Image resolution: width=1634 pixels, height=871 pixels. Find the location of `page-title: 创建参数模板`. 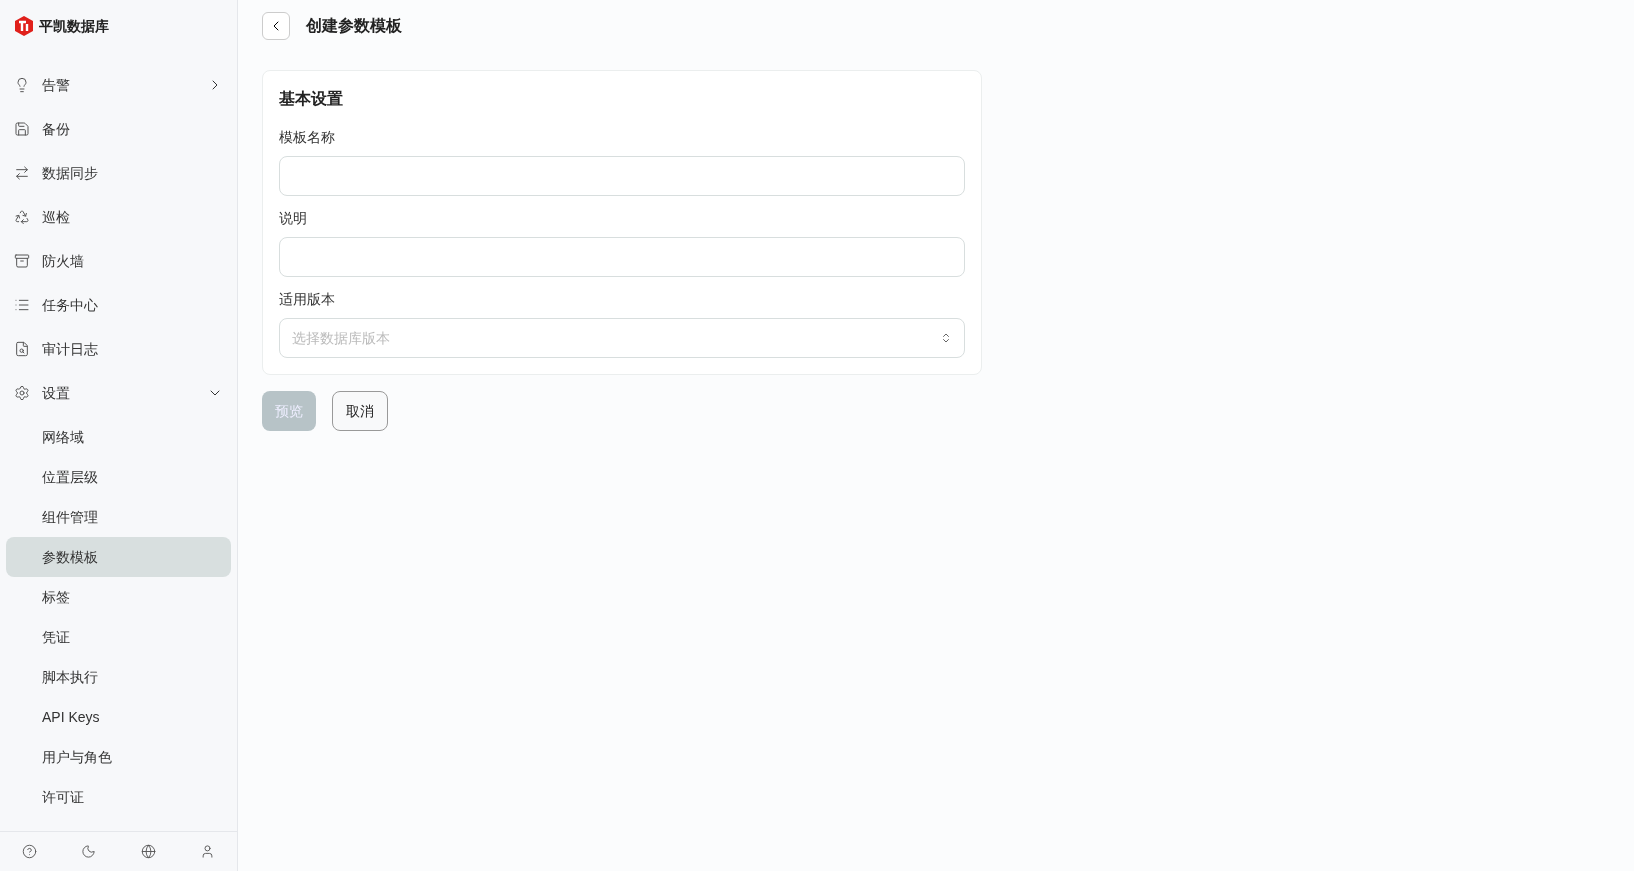

page-title: 创建参数模板 is located at coordinates (354, 26).